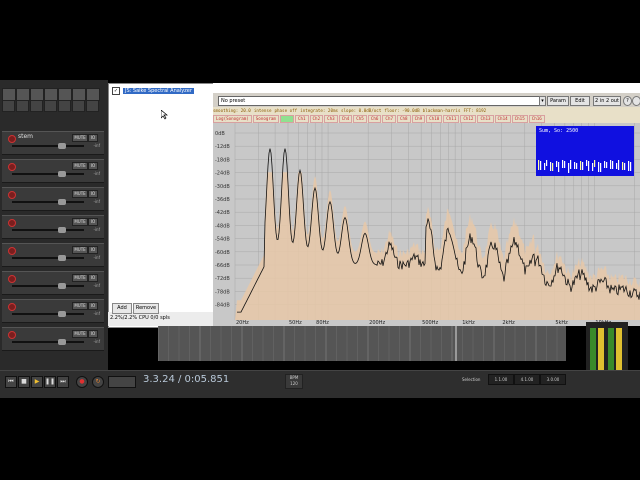 This screenshot has height=480, width=640. Describe the element at coordinates (361, 110) in the screenshot. I see `param-4: slope: 0.0dB/oct` at that location.